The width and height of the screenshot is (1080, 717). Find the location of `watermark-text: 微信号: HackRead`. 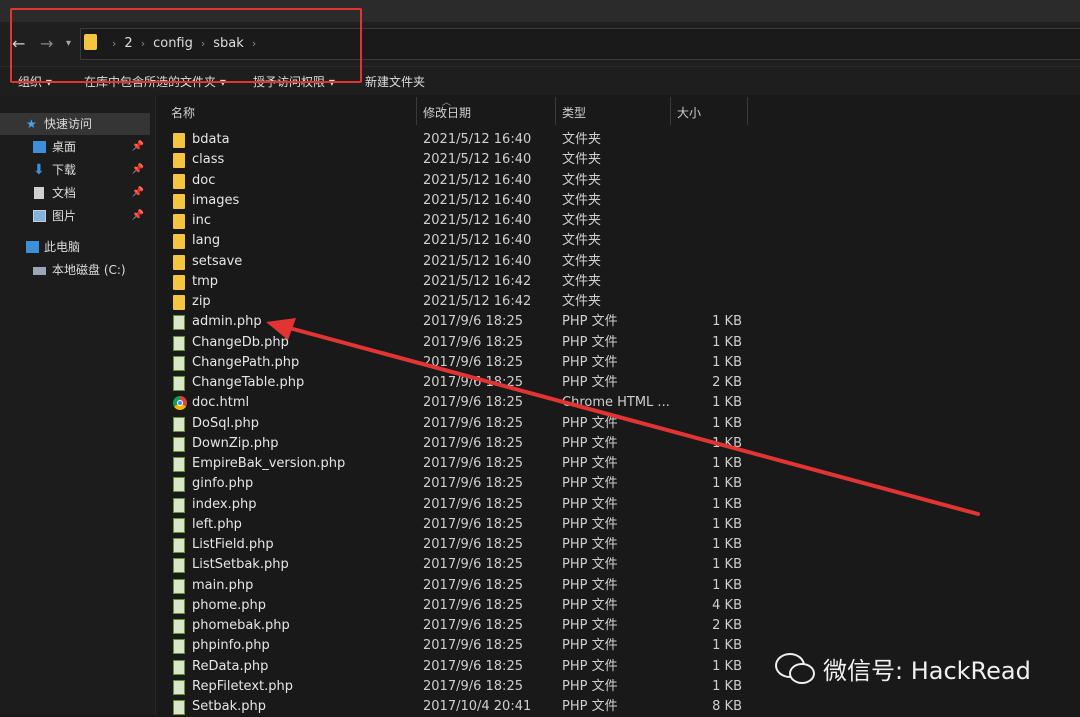

watermark-text: 微信号: HackRead is located at coordinates (927, 670).